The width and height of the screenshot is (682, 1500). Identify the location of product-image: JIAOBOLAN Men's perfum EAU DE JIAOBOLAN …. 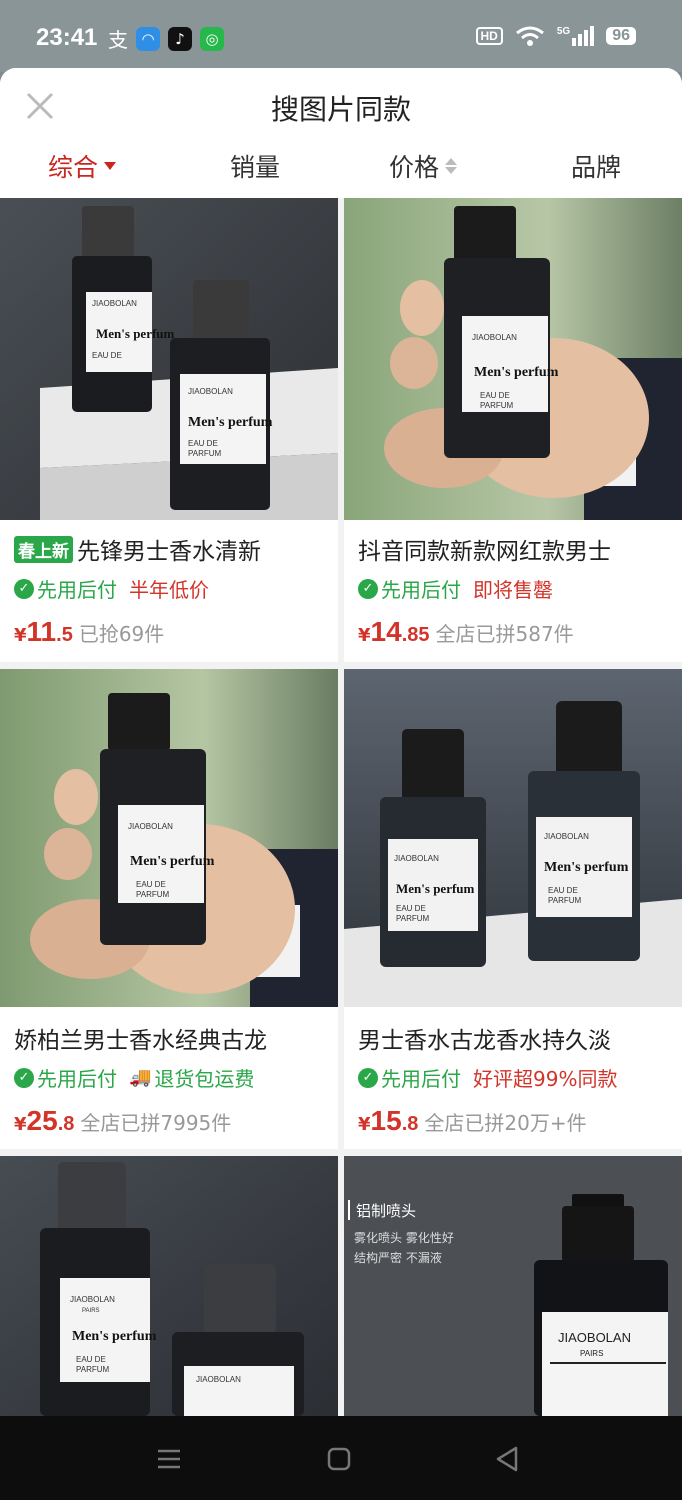
(169, 359).